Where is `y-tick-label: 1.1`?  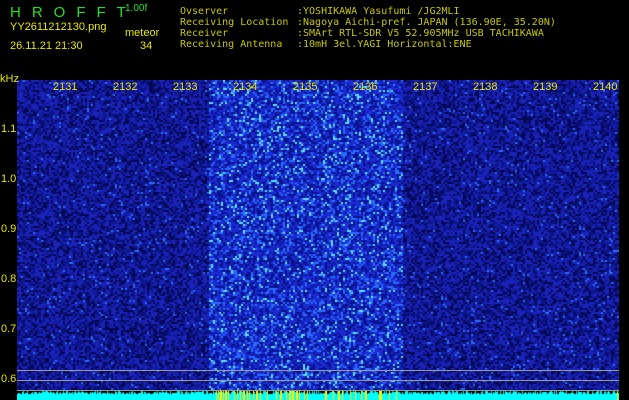 y-tick-label: 1.1 is located at coordinates (9, 129).